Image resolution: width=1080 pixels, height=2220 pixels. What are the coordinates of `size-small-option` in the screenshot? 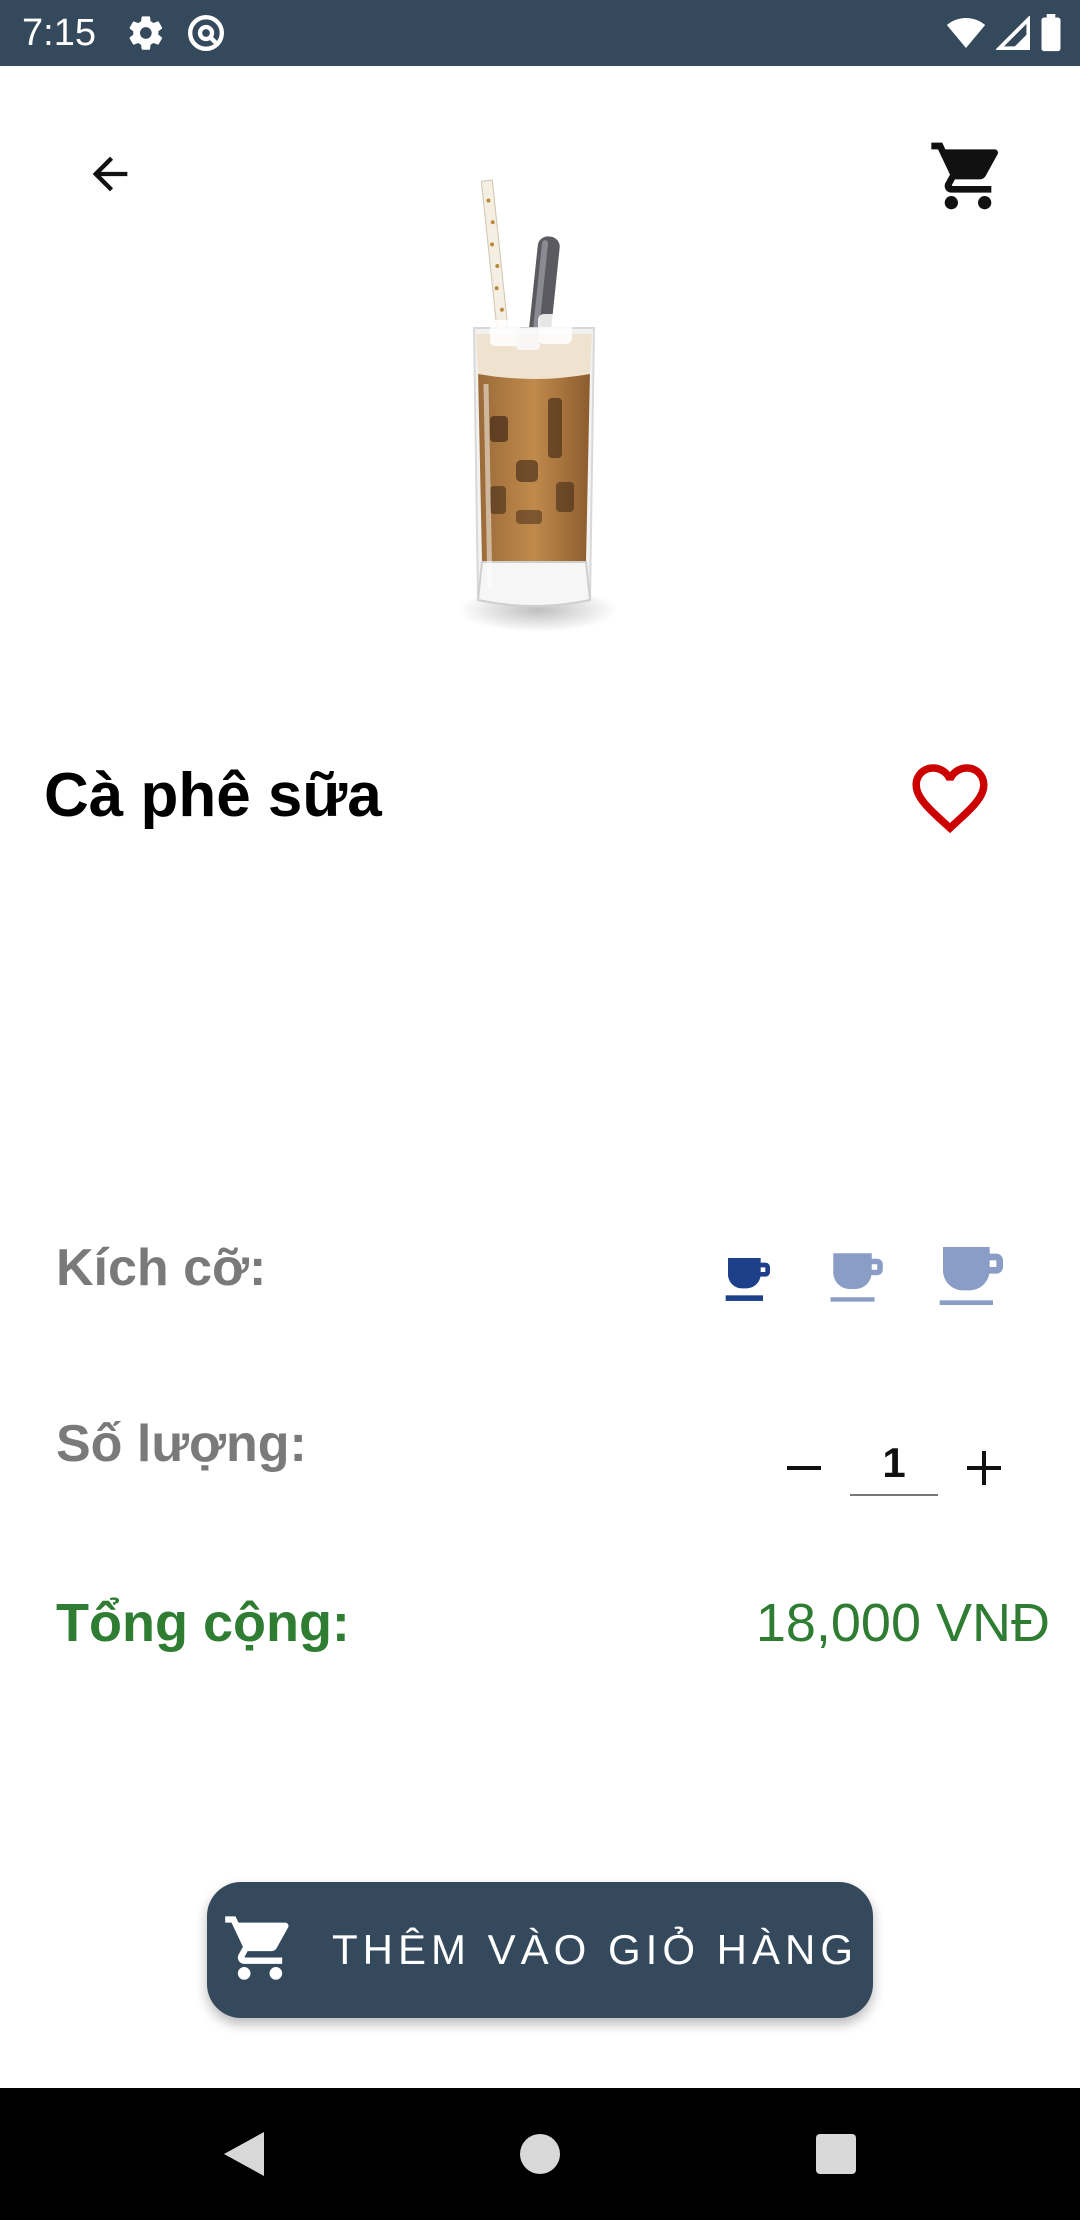 It's located at (749, 1279).